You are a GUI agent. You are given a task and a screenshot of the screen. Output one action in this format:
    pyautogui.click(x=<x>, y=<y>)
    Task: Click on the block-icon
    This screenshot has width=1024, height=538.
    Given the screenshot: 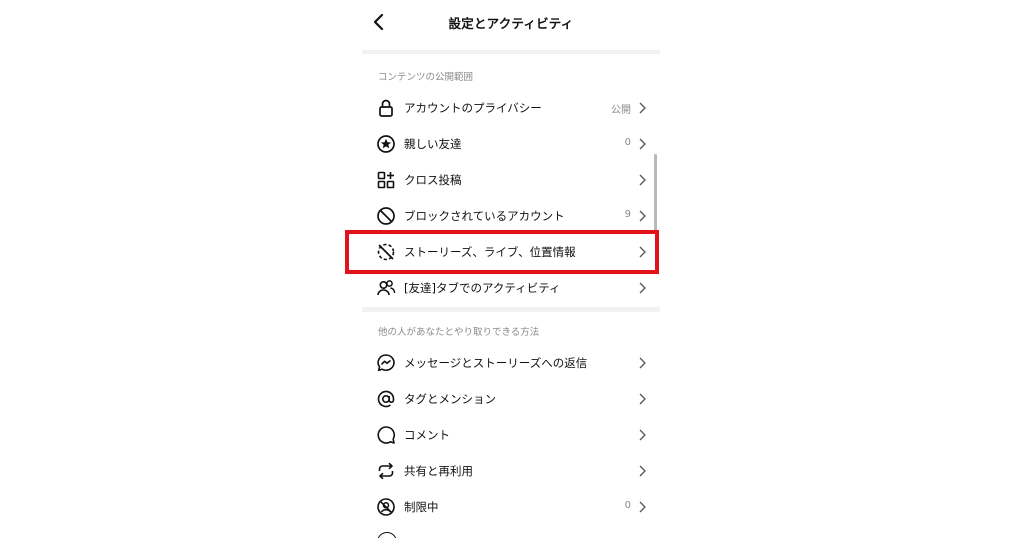 What is the action you would take?
    pyautogui.click(x=386, y=216)
    